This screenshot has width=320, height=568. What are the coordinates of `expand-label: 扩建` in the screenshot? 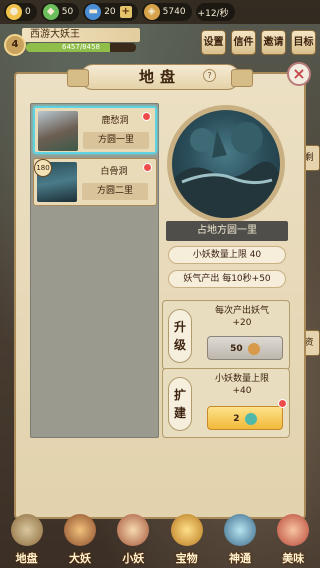 It's located at (180, 404).